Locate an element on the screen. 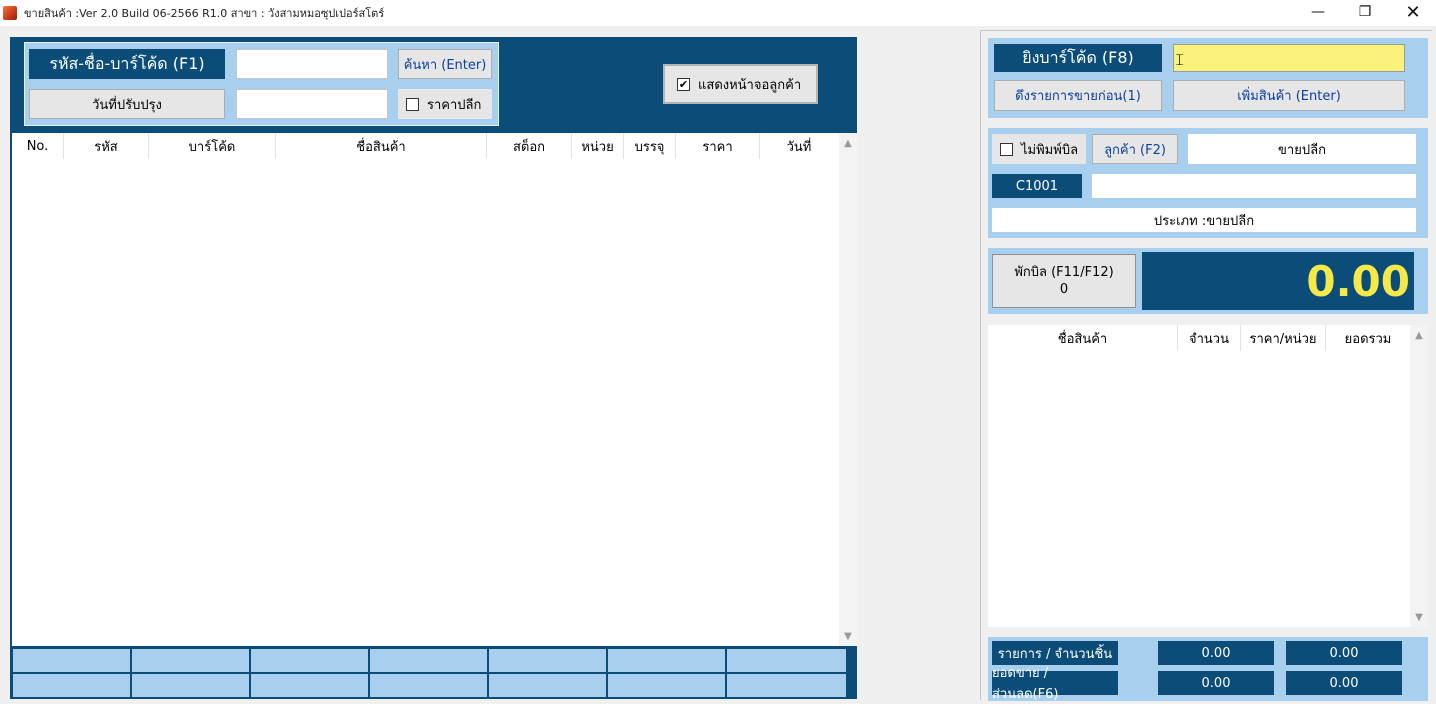  date-input is located at coordinates (312, 104).